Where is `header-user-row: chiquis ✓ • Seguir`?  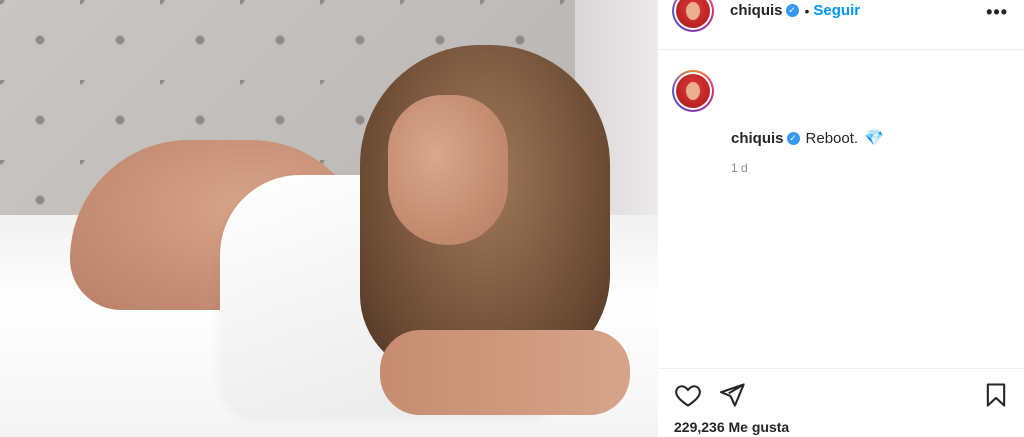 header-user-row: chiquis ✓ • Seguir is located at coordinates (795, 10).